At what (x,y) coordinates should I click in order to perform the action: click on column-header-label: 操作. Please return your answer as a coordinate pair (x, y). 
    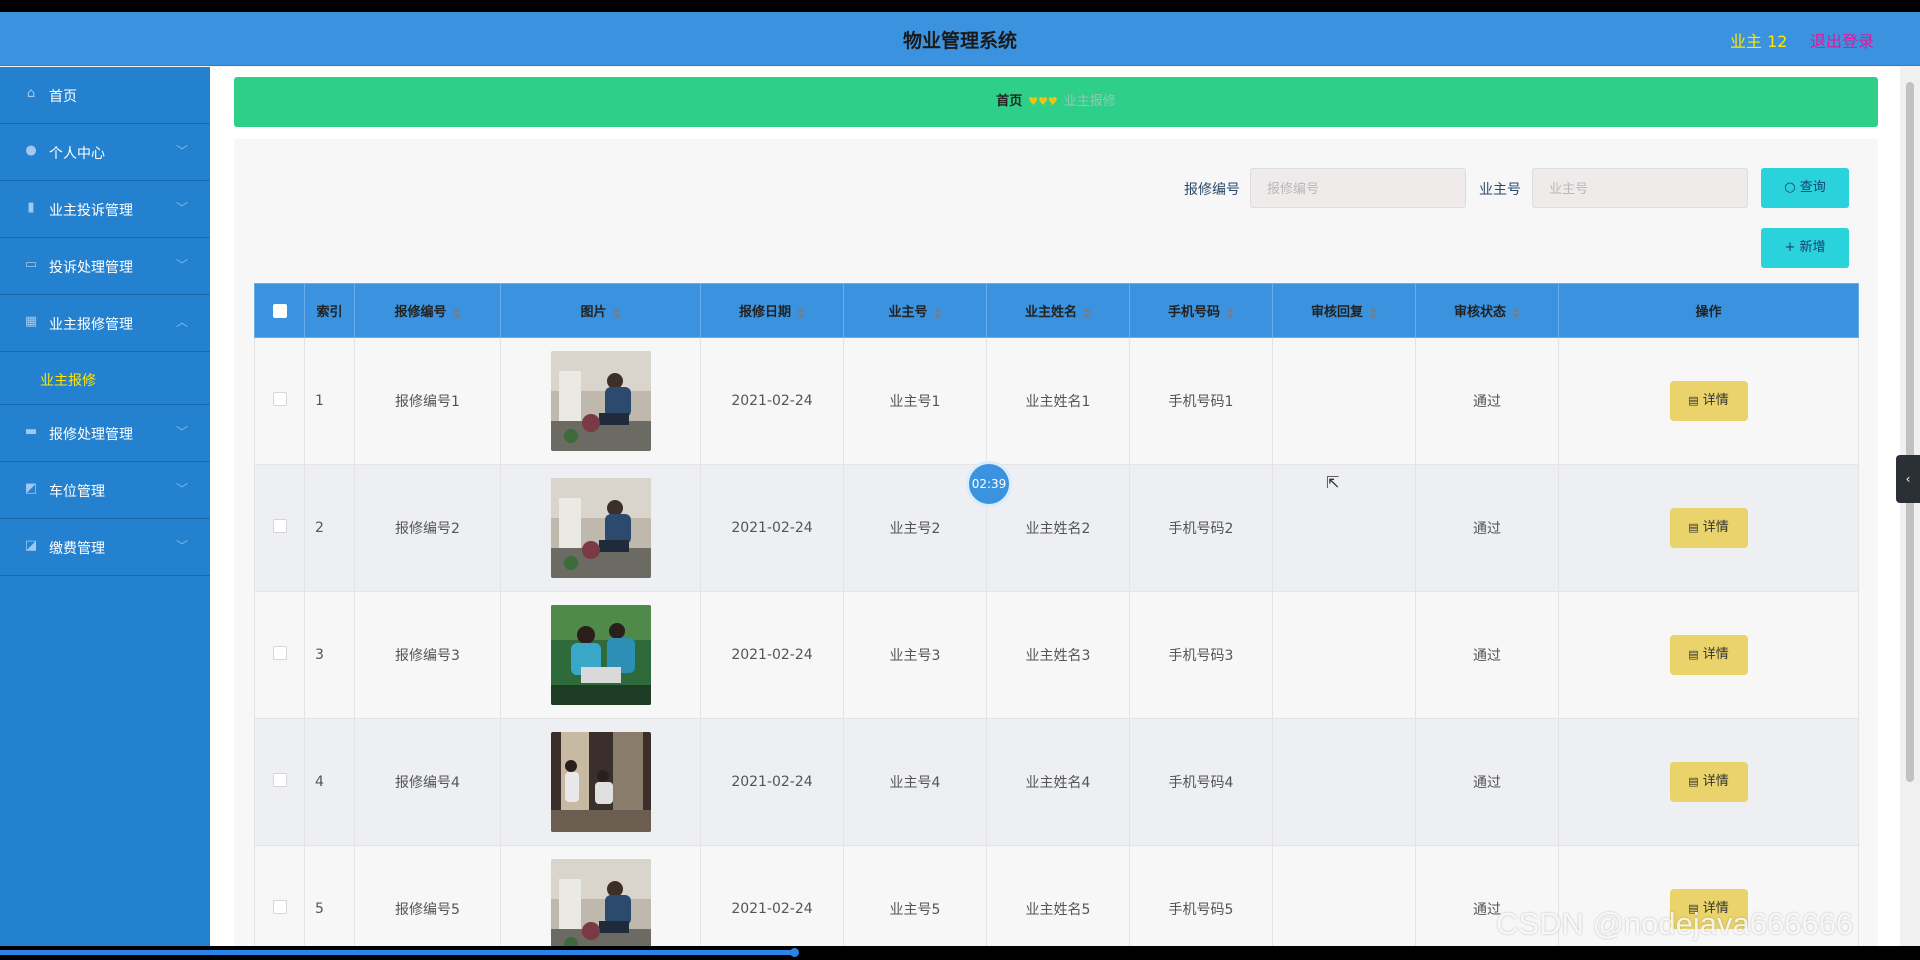
    Looking at the image, I should click on (1708, 312).